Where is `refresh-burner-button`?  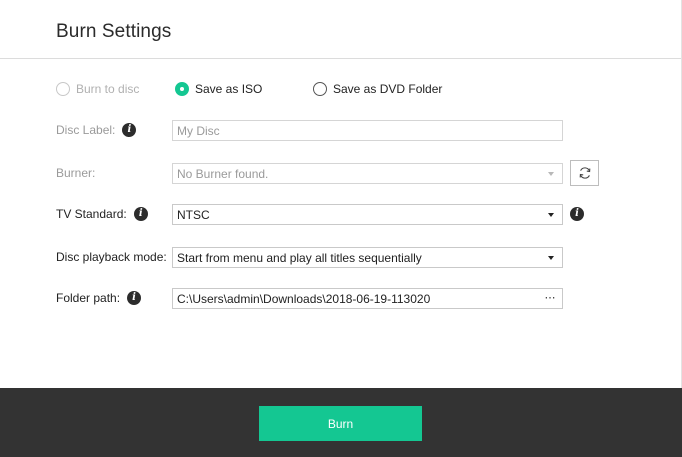
refresh-burner-button is located at coordinates (584, 173).